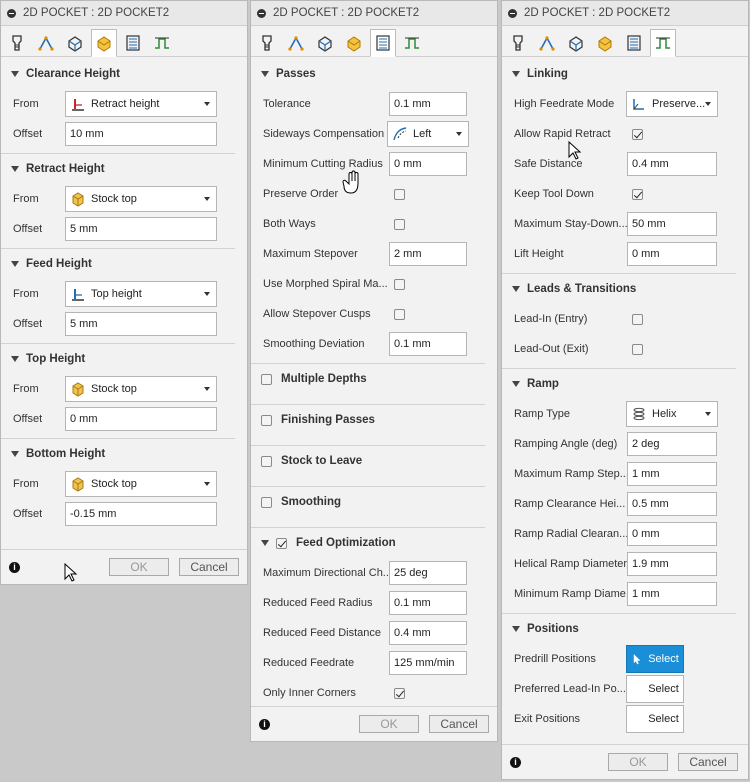  Describe the element at coordinates (399, 224) in the screenshot. I see `both-ways-checkbox` at that location.